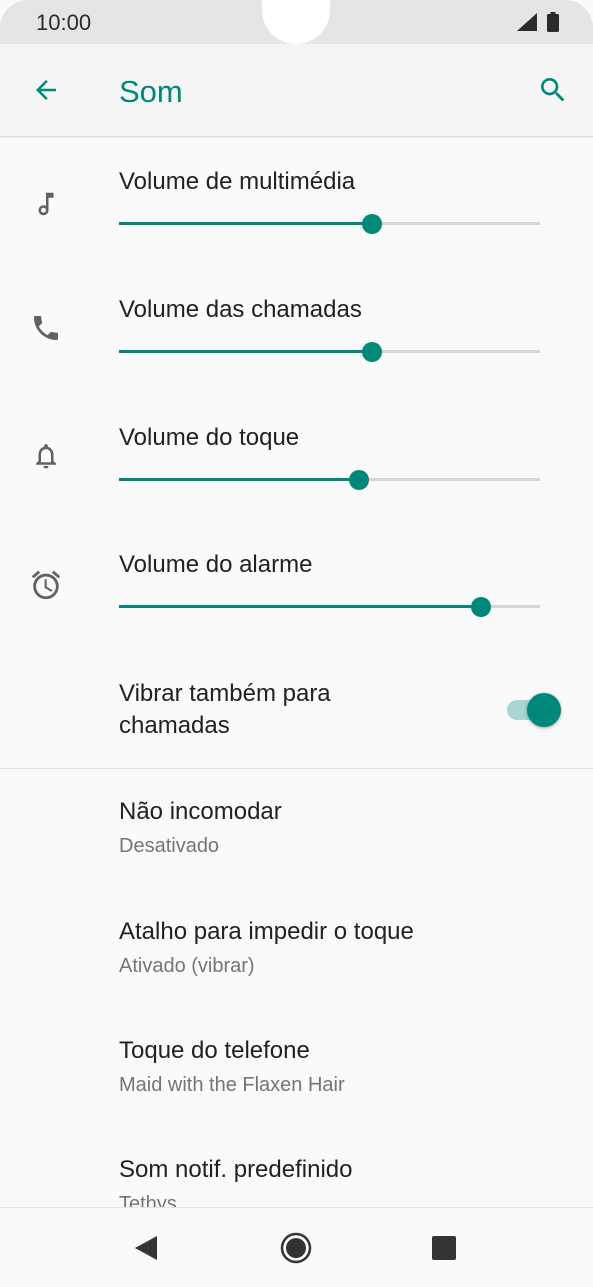  Describe the element at coordinates (151, 91) in the screenshot. I see `page-title: Som` at that location.